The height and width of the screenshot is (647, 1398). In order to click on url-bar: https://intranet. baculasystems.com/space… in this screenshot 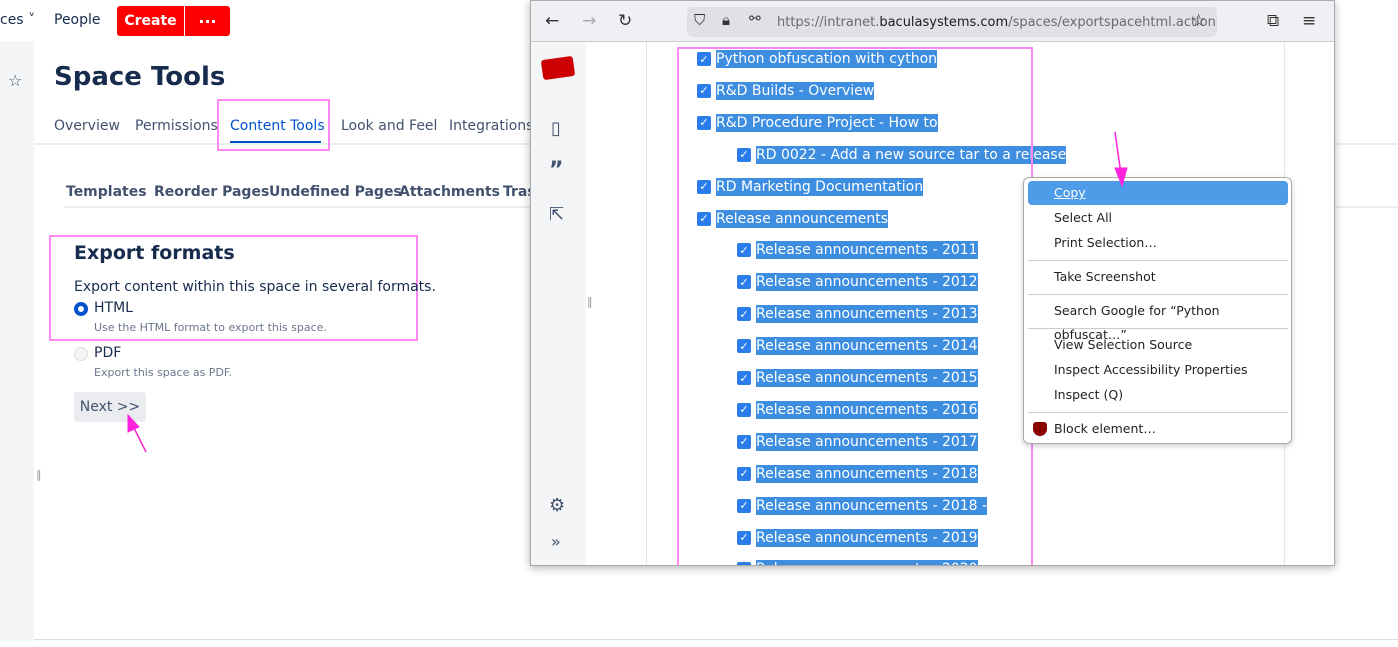, I will do `click(952, 22)`.